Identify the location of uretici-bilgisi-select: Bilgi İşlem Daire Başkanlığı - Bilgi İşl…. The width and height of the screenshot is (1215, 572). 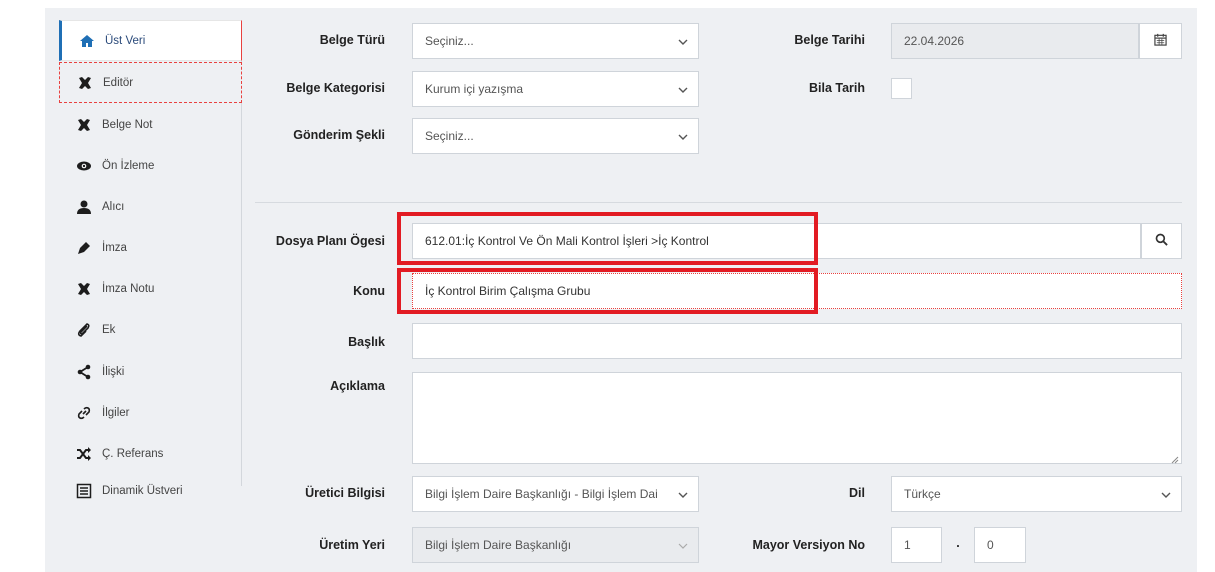
(555, 494).